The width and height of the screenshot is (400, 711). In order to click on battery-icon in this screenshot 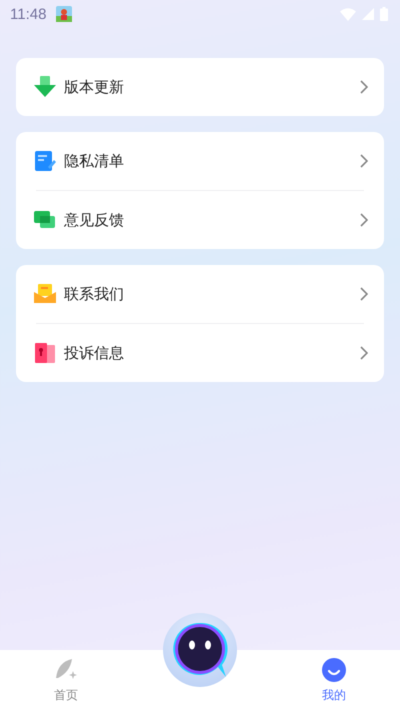, I will do `click(384, 14)`.